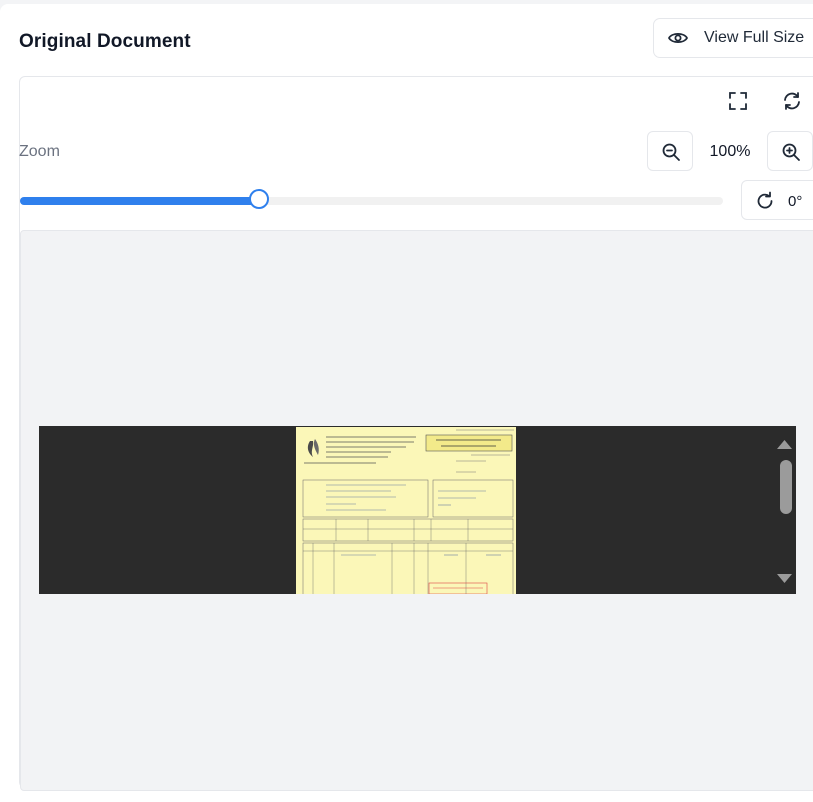 The width and height of the screenshot is (813, 802). What do you see at coordinates (39, 151) in the screenshot?
I see `zoom-label: Zoom` at bounding box center [39, 151].